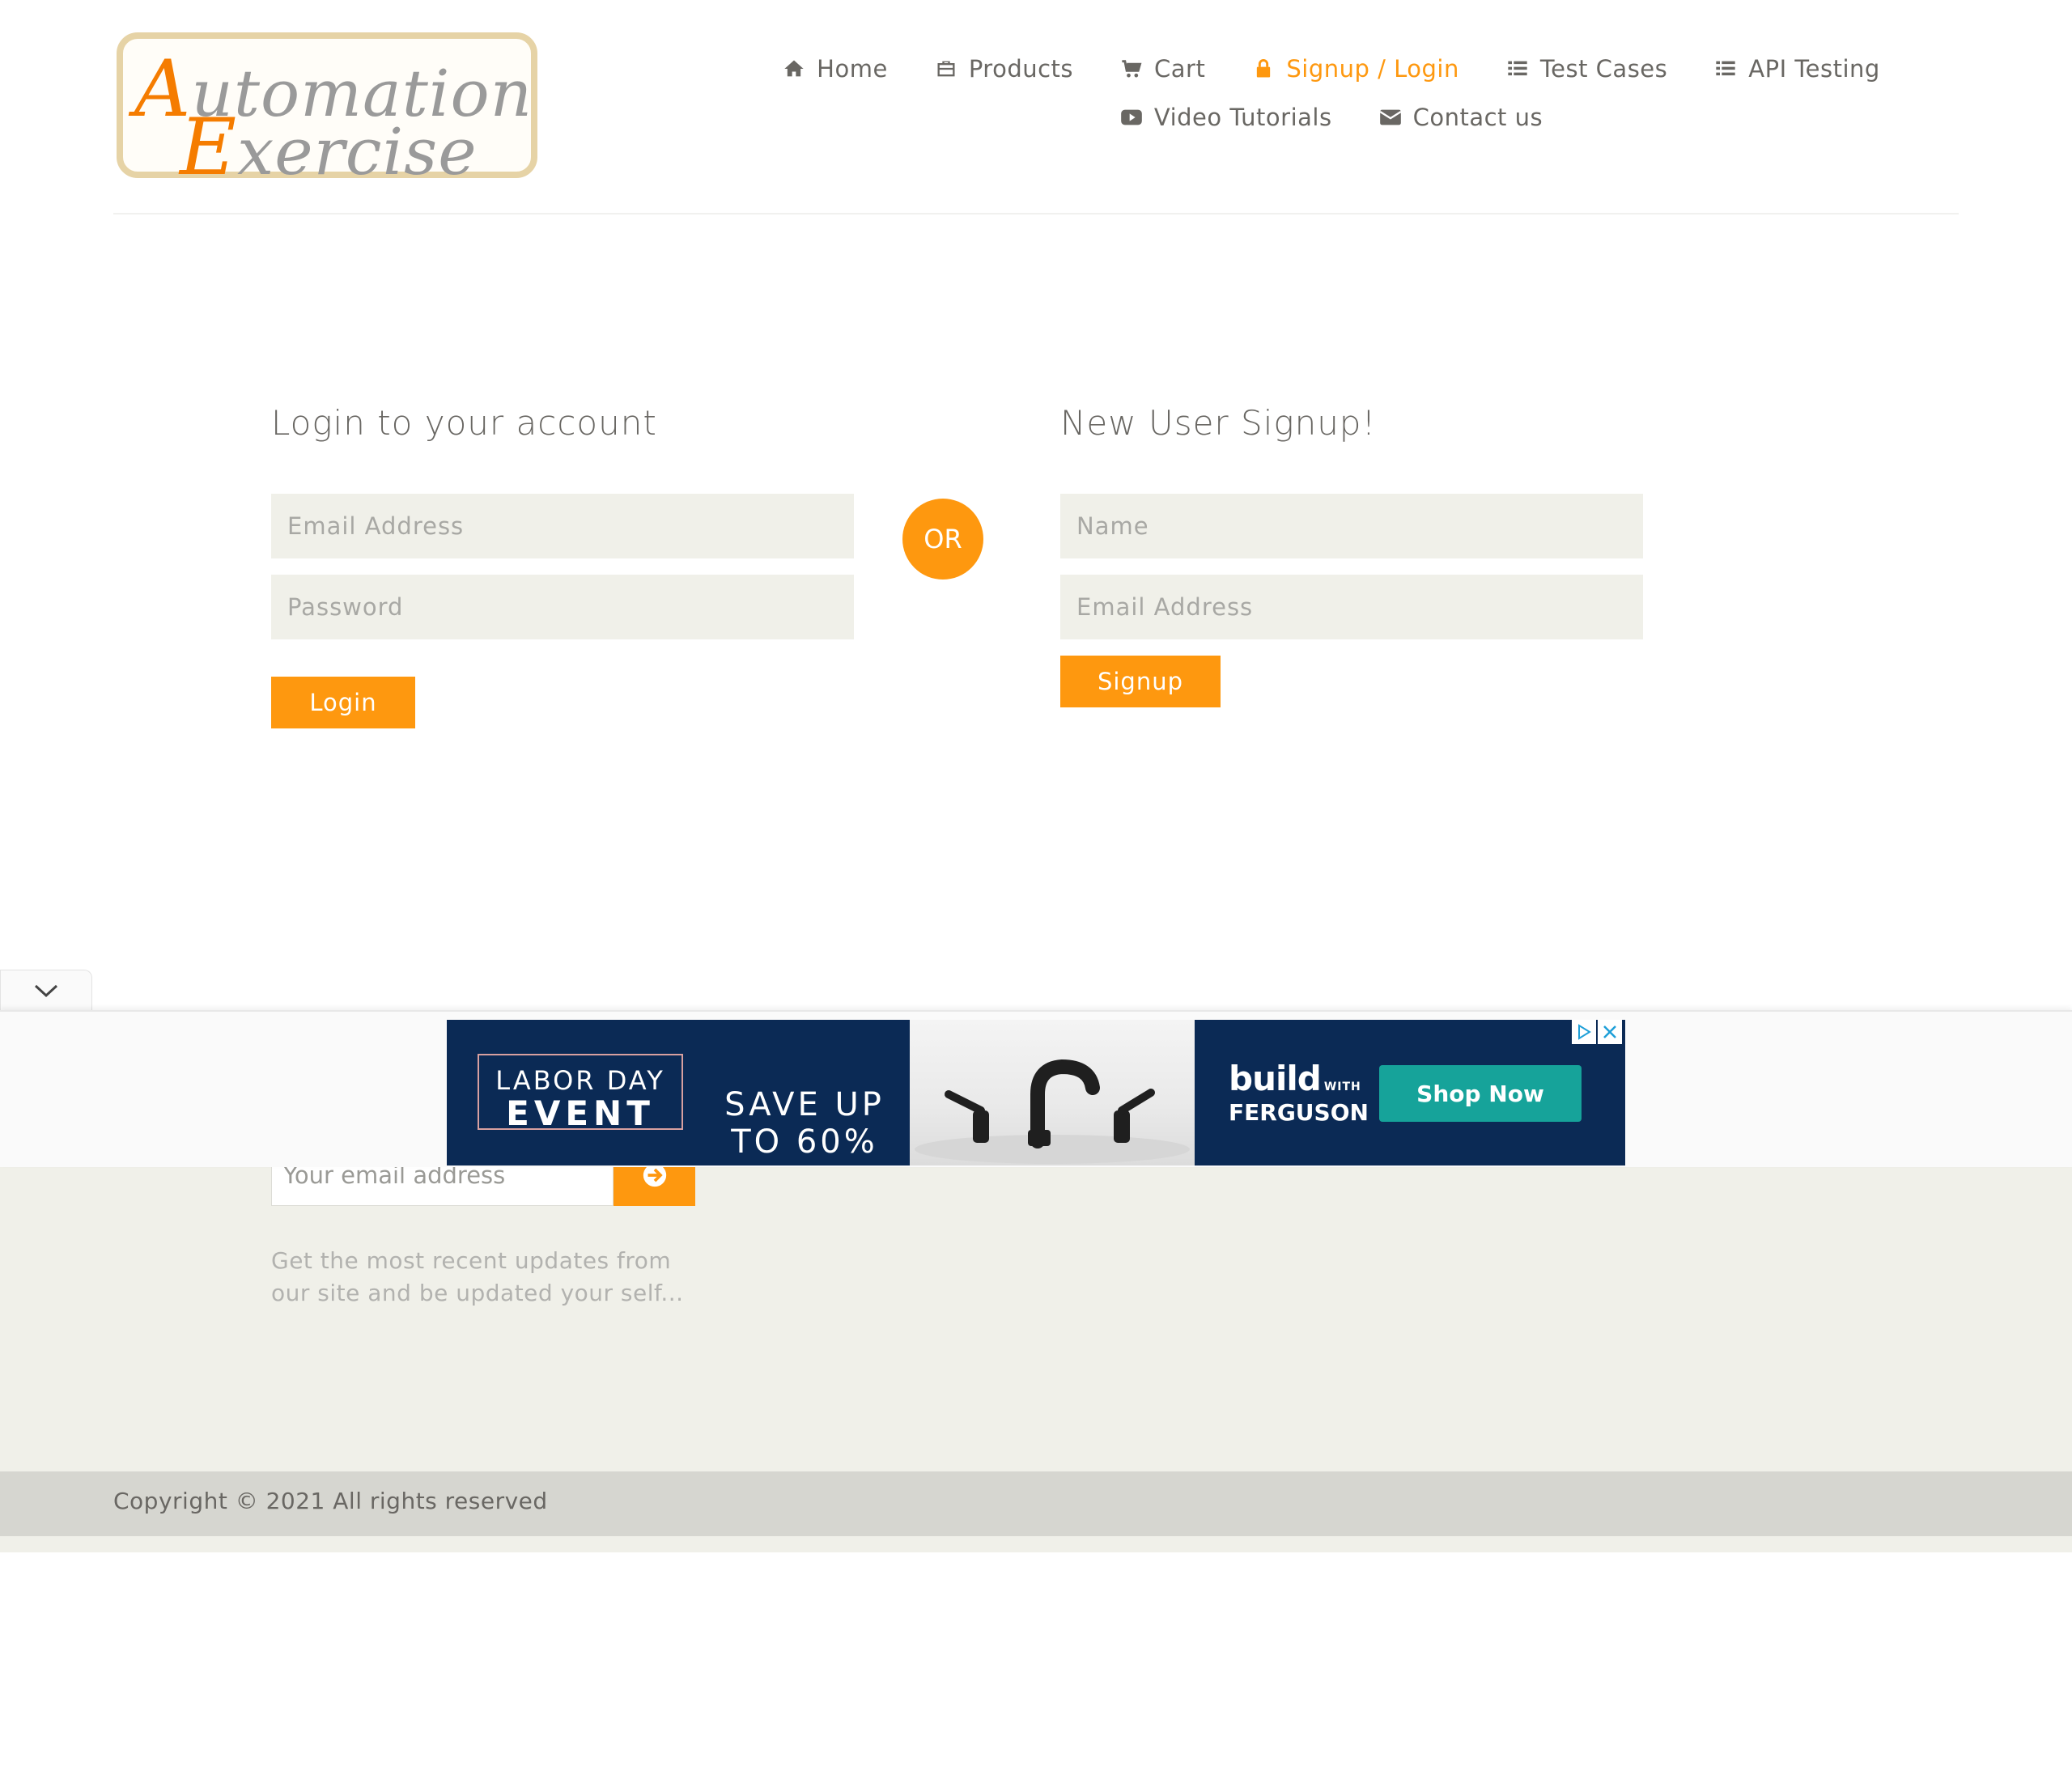  I want to click on cart-icon, so click(1132, 69).